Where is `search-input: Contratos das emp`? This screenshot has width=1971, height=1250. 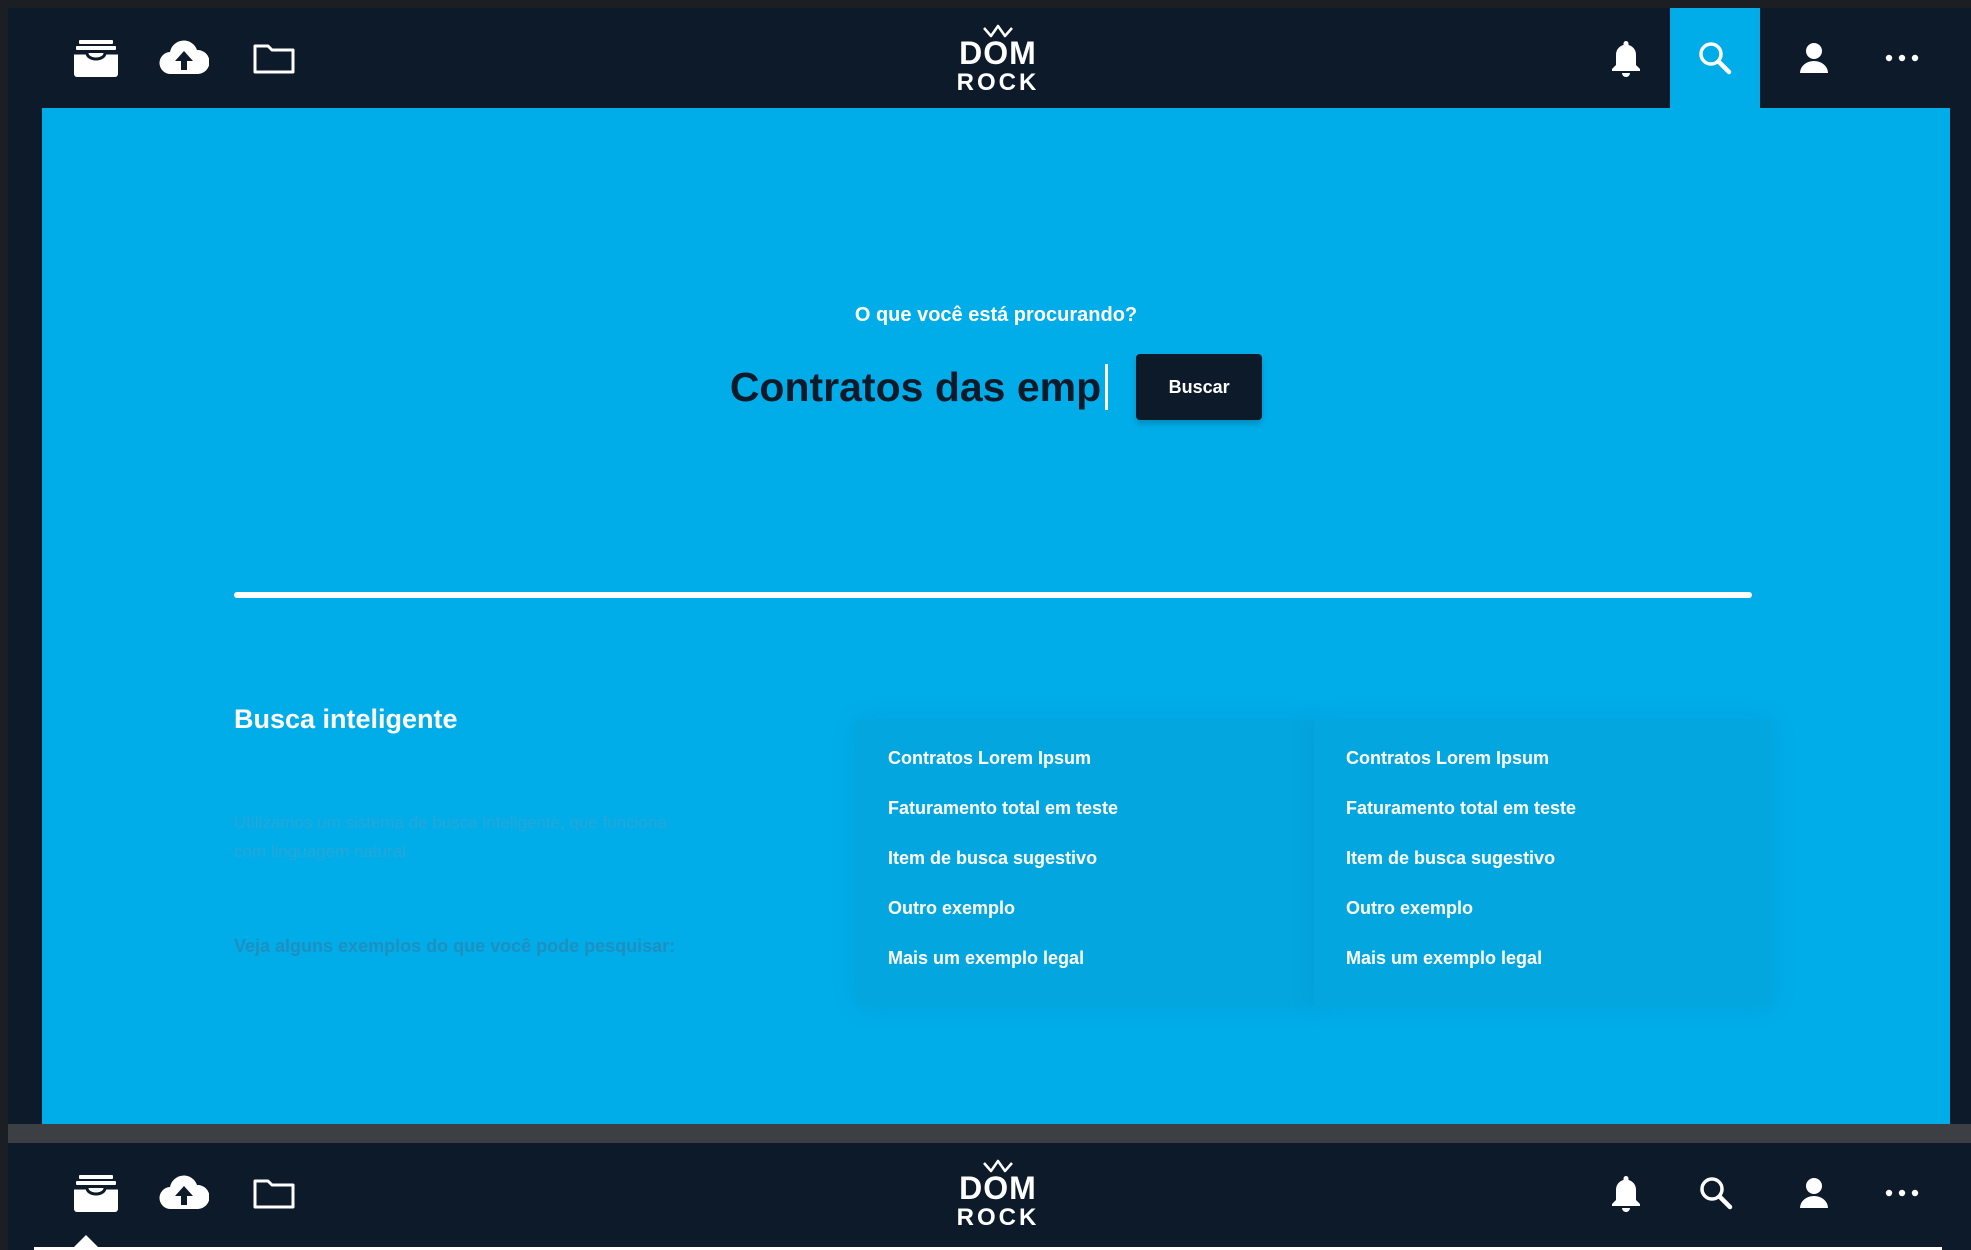 search-input: Contratos das emp is located at coordinates (919, 387).